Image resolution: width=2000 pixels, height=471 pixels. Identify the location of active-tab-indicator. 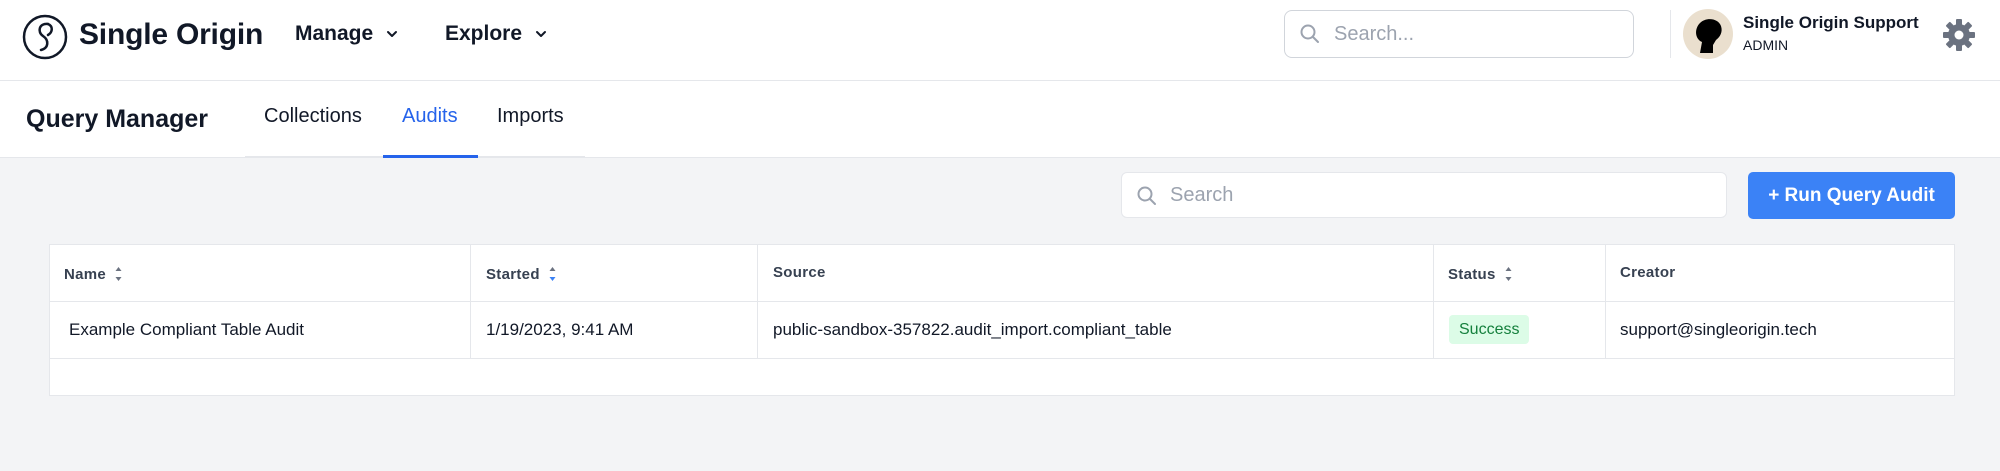
(430, 156).